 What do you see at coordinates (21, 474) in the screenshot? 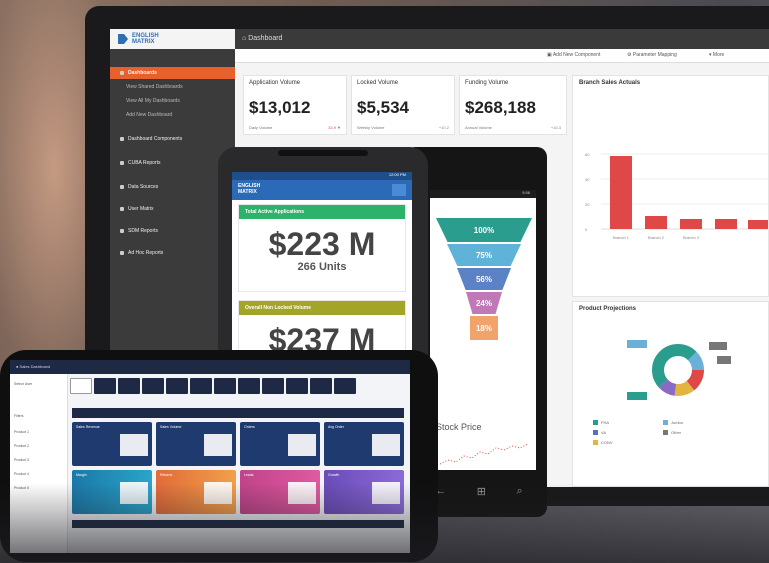
I see `sidebar-item: Product 4` at bounding box center [21, 474].